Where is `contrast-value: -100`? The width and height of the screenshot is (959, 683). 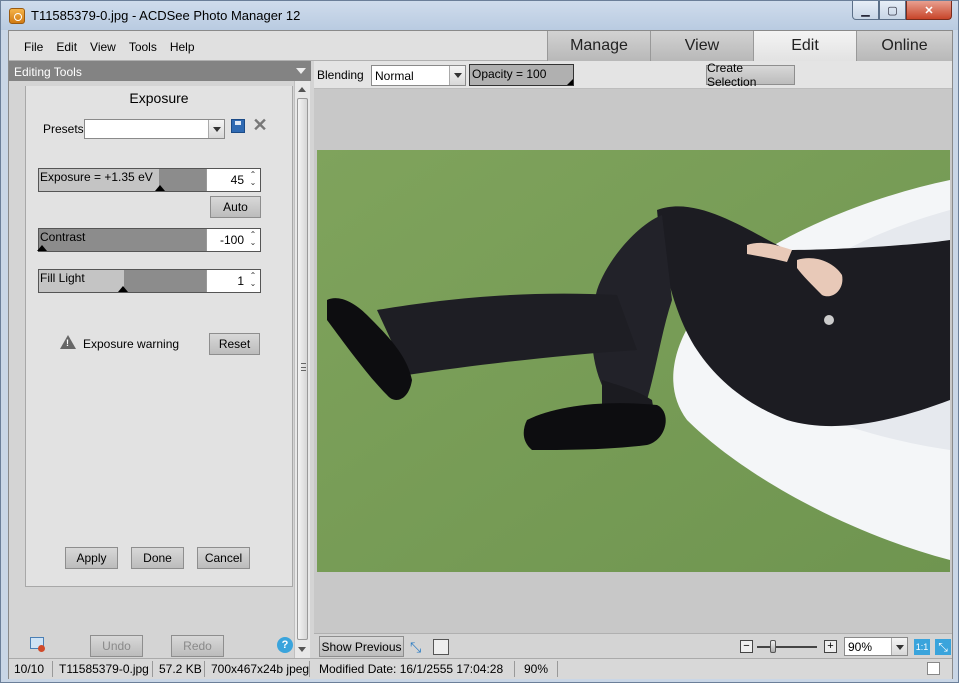
contrast-value: -100 is located at coordinates (231, 240).